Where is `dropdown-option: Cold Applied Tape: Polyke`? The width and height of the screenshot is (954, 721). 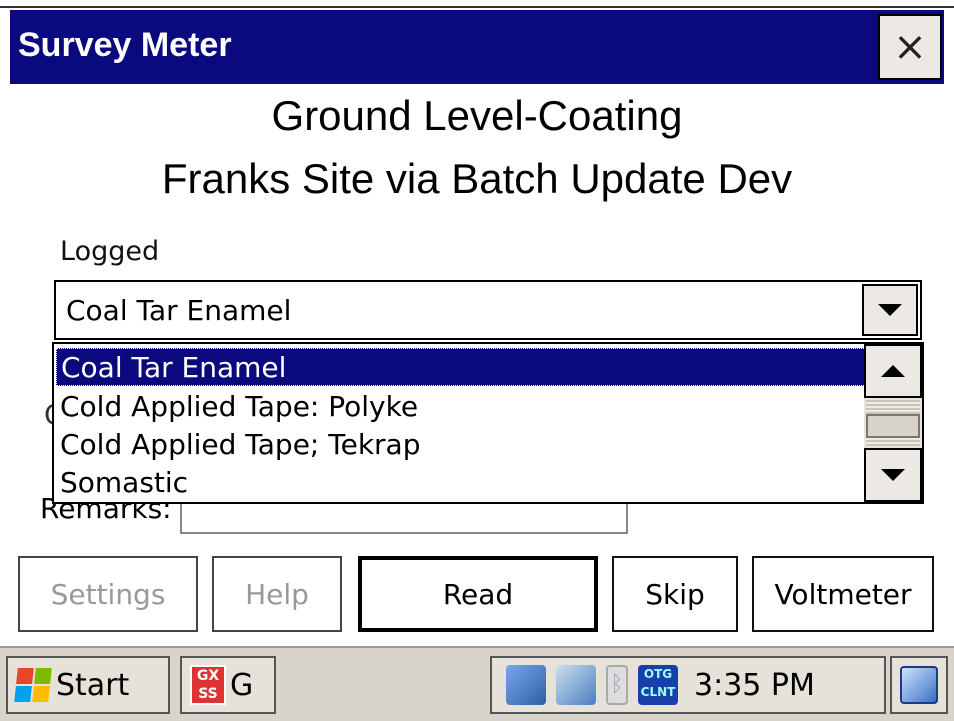 dropdown-option: Cold Applied Tape: Polyke is located at coordinates (462, 407).